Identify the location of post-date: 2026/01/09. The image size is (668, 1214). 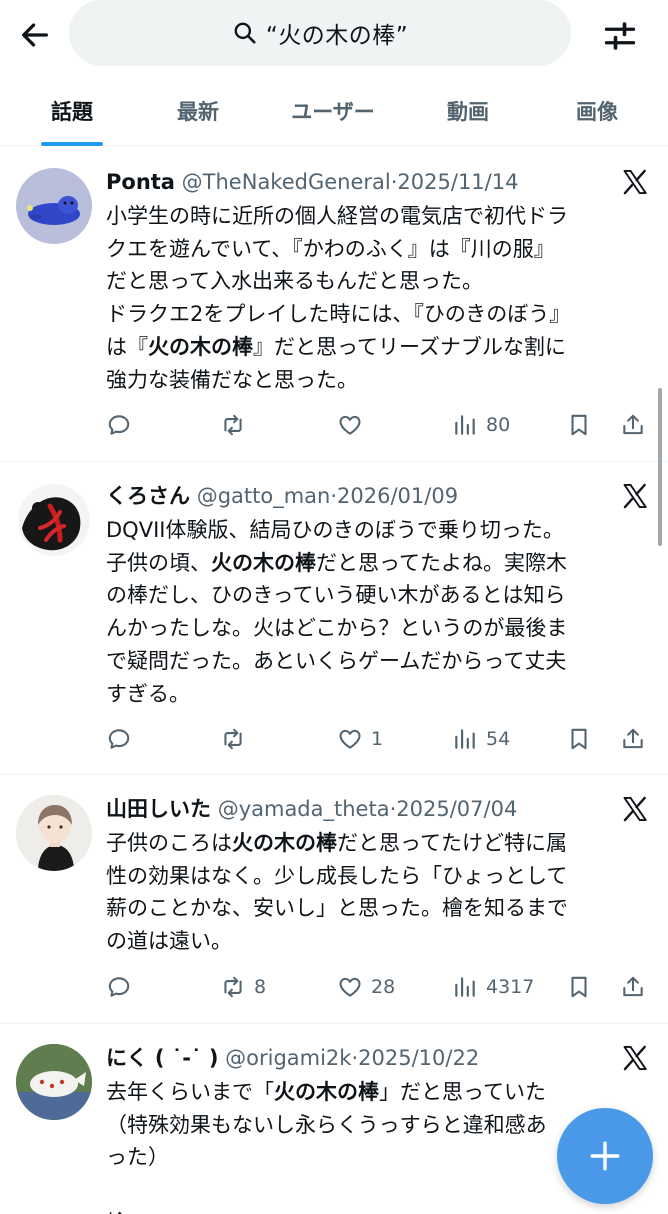
(397, 496).